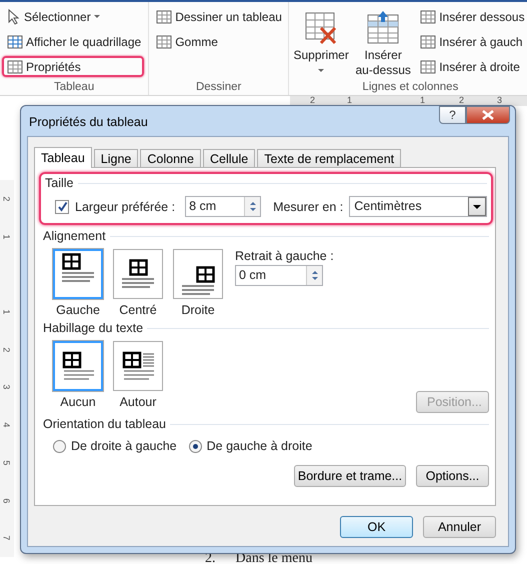 The image size is (527, 564). What do you see at coordinates (229, 158) in the screenshot?
I see `tab: Cellule` at bounding box center [229, 158].